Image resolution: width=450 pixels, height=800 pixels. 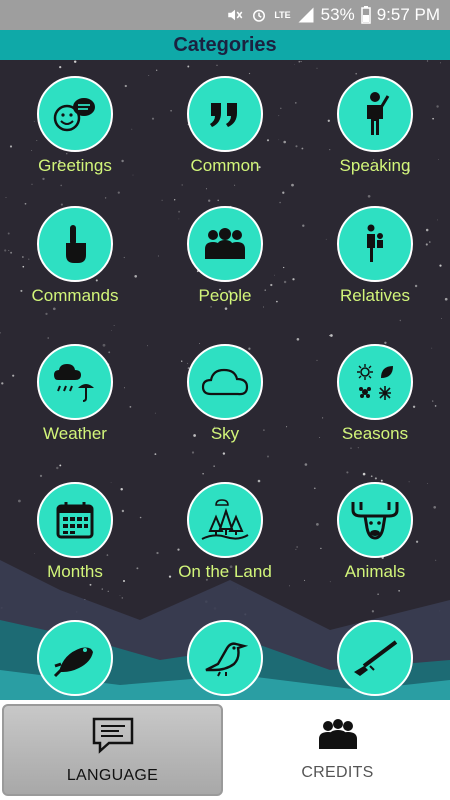 What do you see at coordinates (75, 571) in the screenshot?
I see `category-label: Months` at bounding box center [75, 571].